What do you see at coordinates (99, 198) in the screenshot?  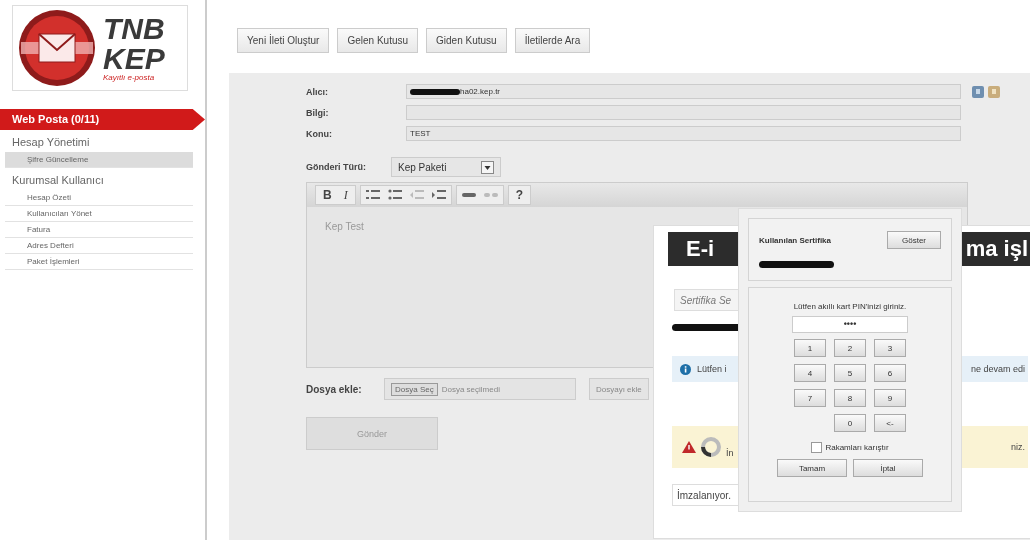 I see `submenu-item: Hesap Özeti` at bounding box center [99, 198].